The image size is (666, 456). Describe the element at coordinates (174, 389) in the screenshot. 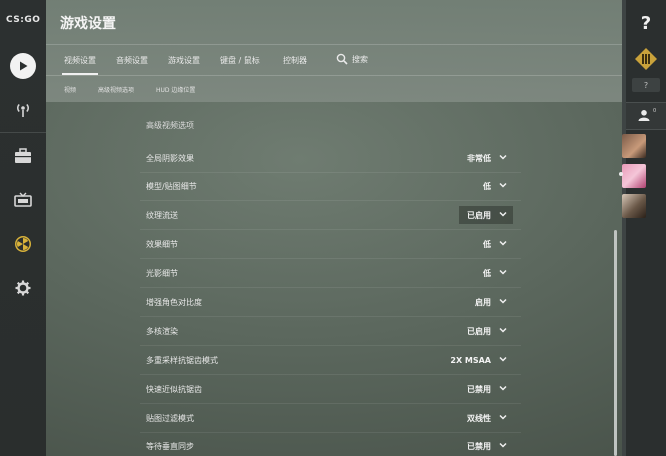

I see `setting-label: 快速近似抗锯齿` at that location.